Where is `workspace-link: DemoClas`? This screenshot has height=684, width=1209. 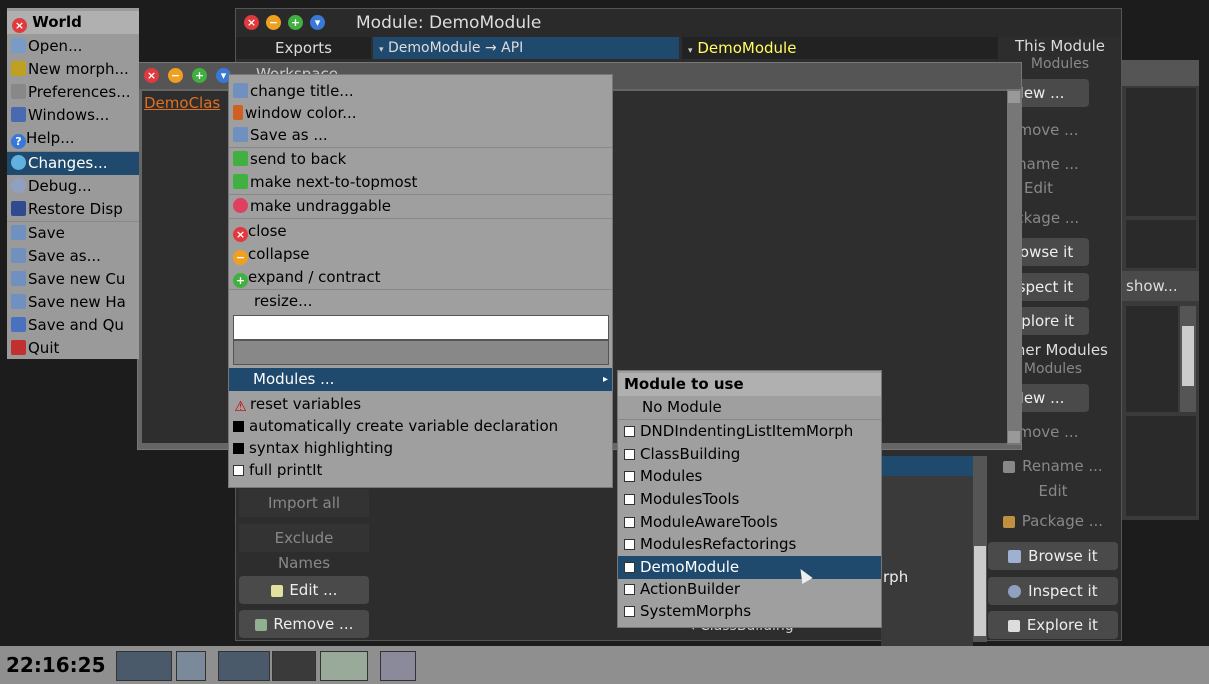 workspace-link: DemoClas is located at coordinates (182, 103).